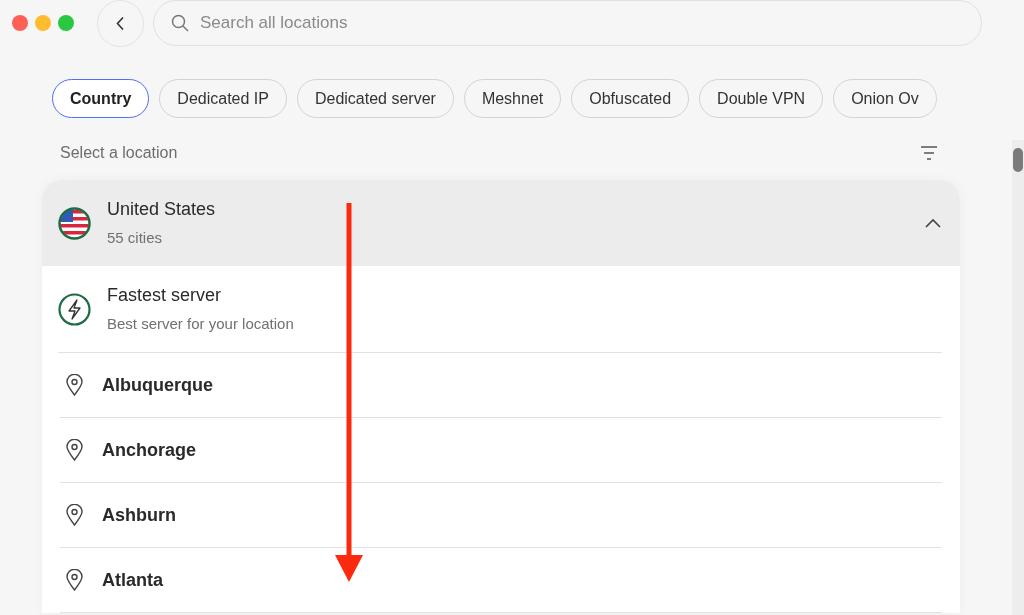 The height and width of the screenshot is (615, 1024). Describe the element at coordinates (149, 450) in the screenshot. I see `city-name: Anchorage` at that location.